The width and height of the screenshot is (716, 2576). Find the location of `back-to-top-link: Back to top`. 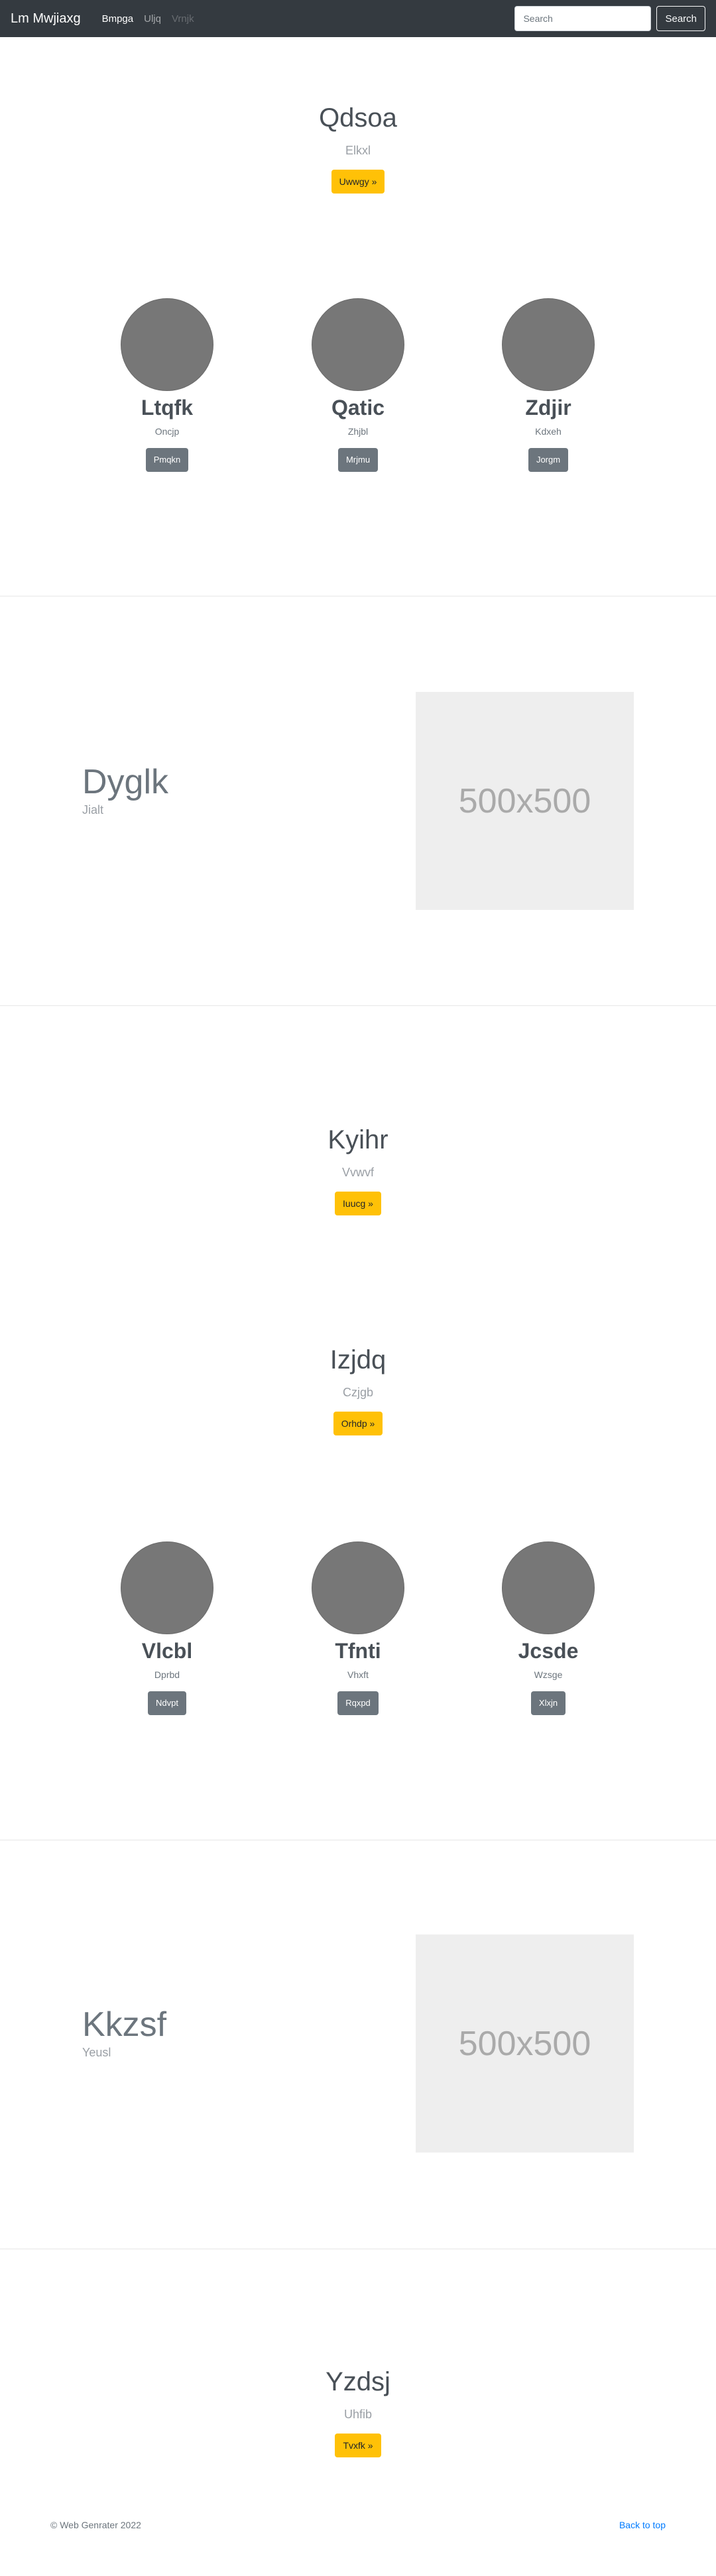

back-to-top-link: Back to top is located at coordinates (642, 2525).